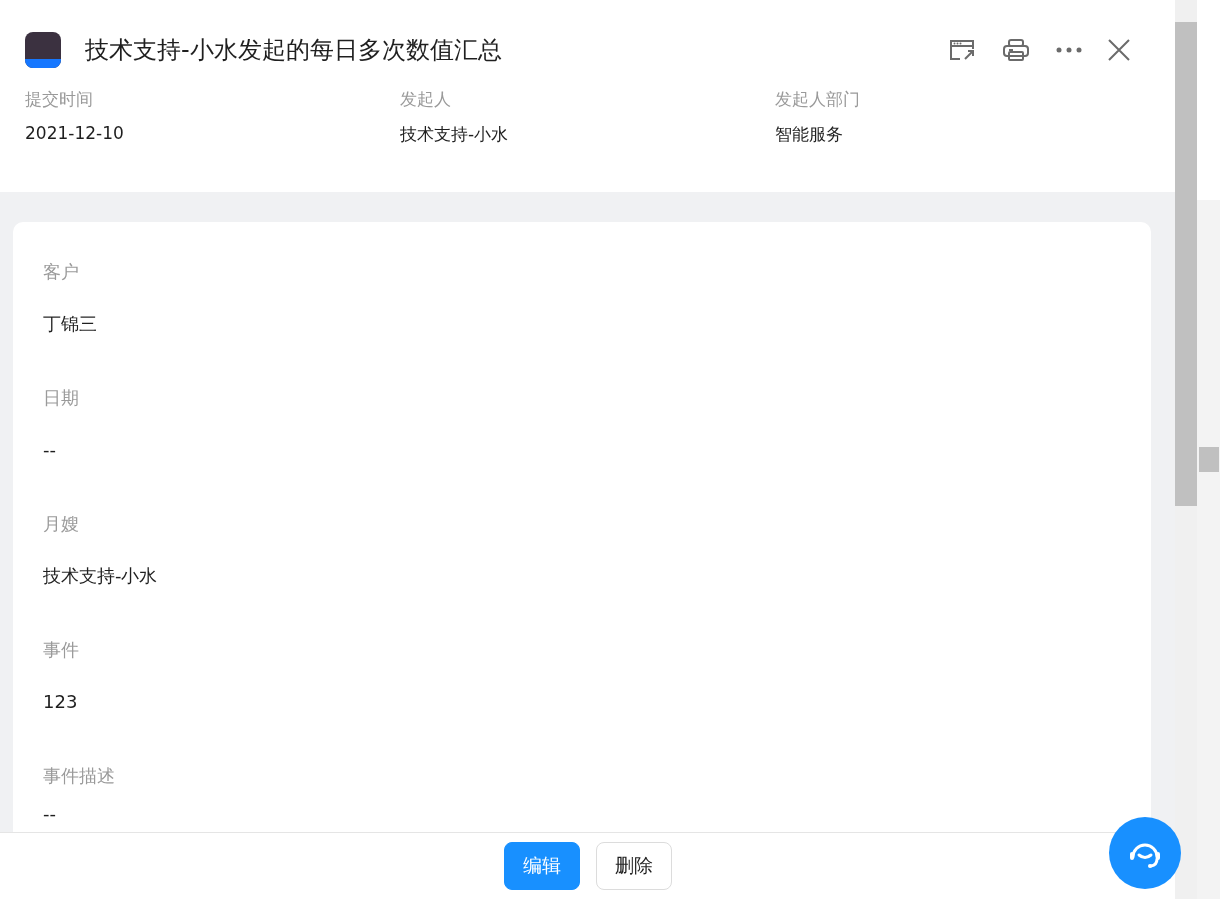 Image resolution: width=1220 pixels, height=899 pixels. What do you see at coordinates (1186, 449) in the screenshot?
I see `scrollbar` at bounding box center [1186, 449].